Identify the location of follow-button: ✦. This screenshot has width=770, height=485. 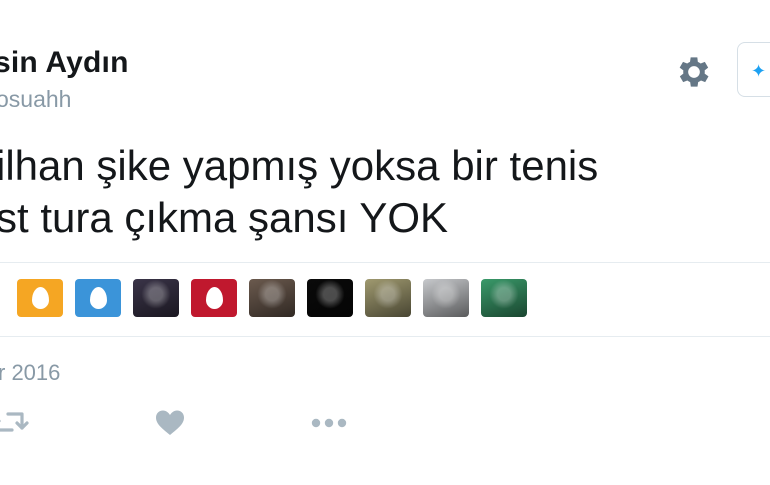
(753, 69).